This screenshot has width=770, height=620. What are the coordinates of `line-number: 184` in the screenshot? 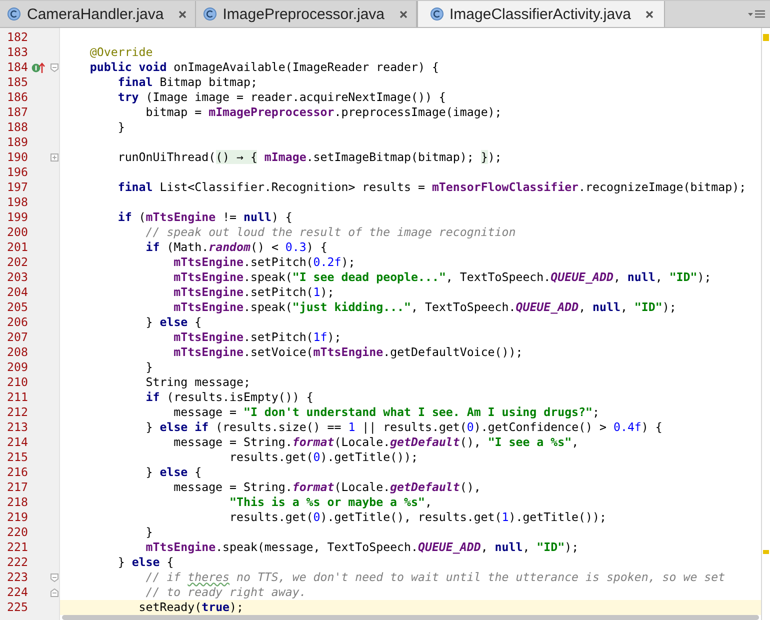 It's located at (17, 67).